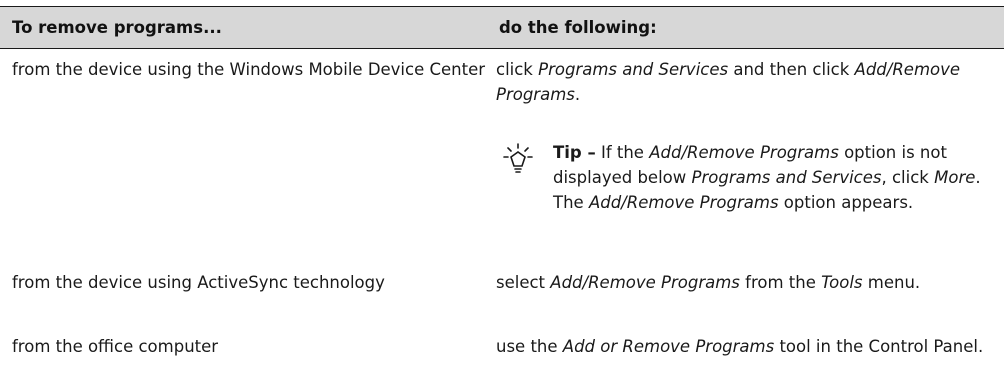 The image size is (1004, 390). I want to click on table-header-rule, so click(502, 48).